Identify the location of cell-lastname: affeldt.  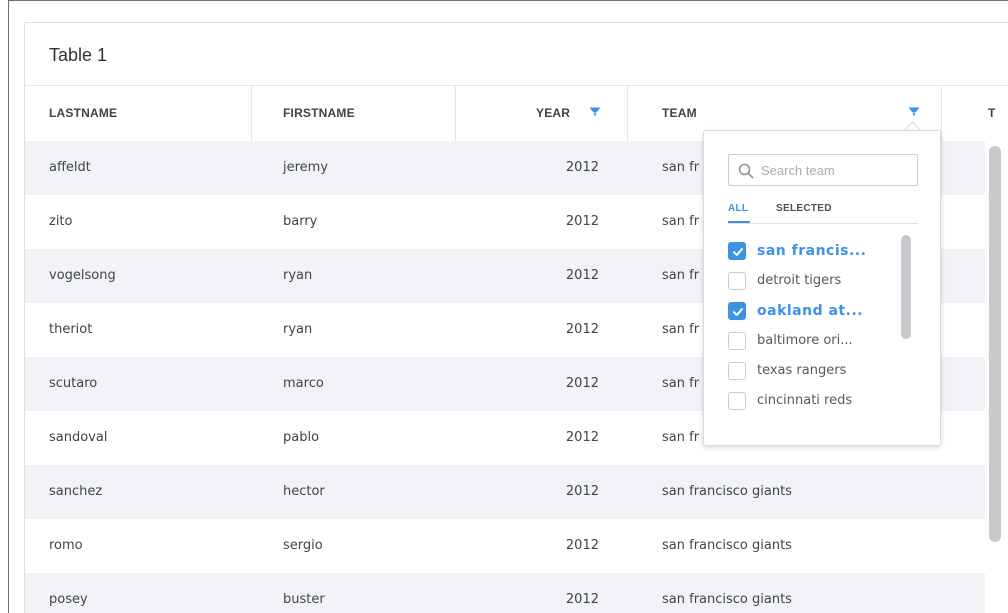
(70, 167).